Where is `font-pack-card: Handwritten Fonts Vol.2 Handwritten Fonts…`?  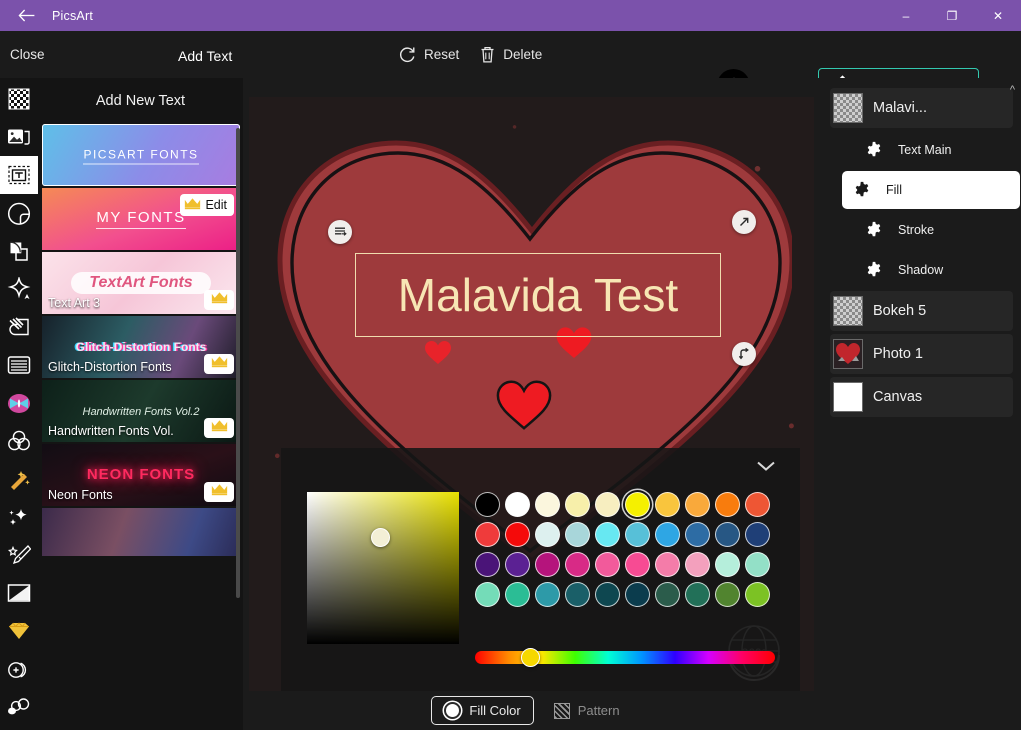
font-pack-card: Handwritten Fonts Vol.2 Handwritten Fonts… is located at coordinates (141, 411).